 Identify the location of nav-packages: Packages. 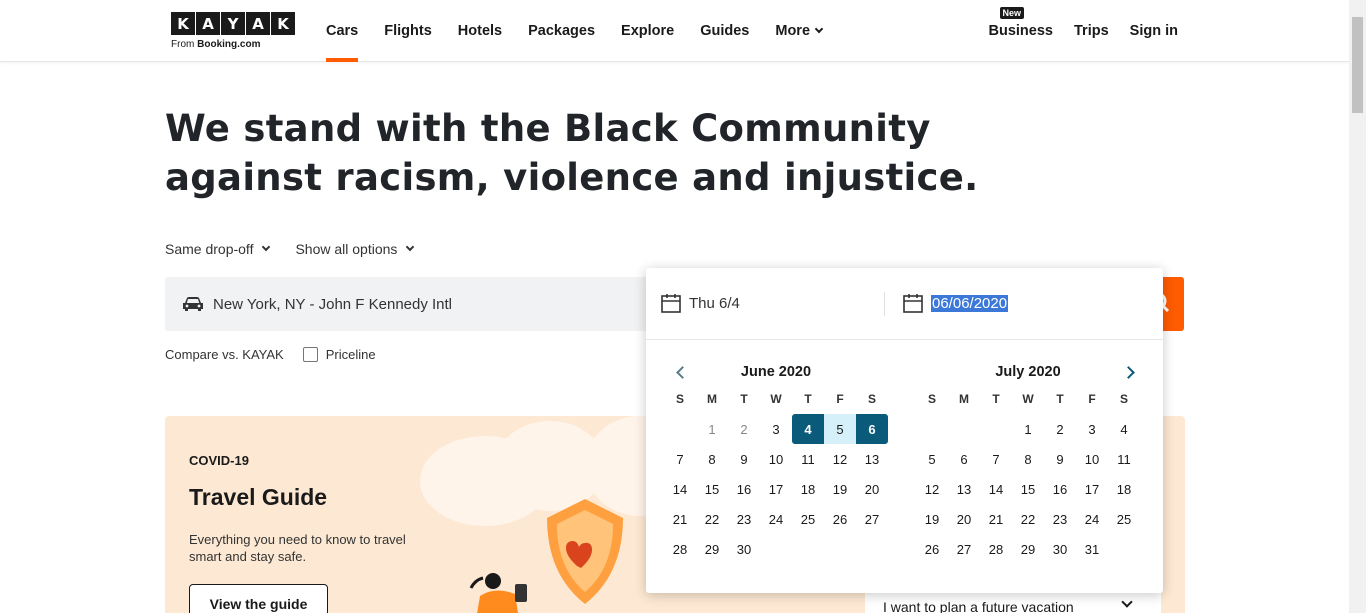
(561, 31).